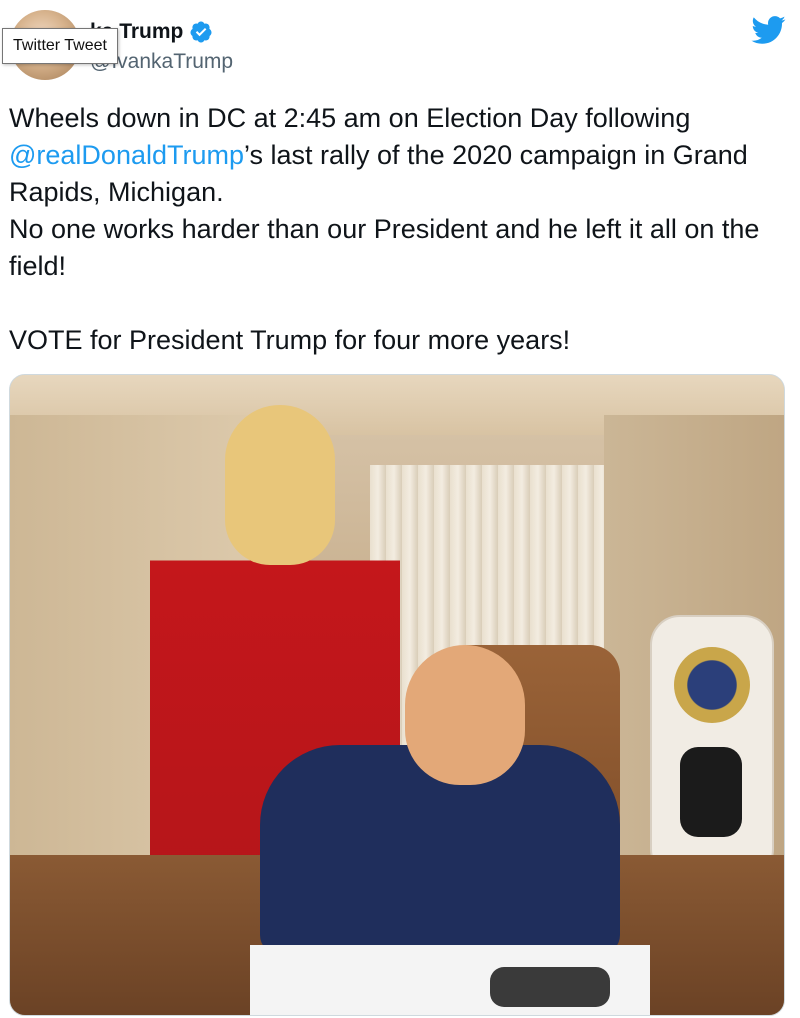 The image size is (800, 1018). I want to click on seal-emblem-icon, so click(712, 685).